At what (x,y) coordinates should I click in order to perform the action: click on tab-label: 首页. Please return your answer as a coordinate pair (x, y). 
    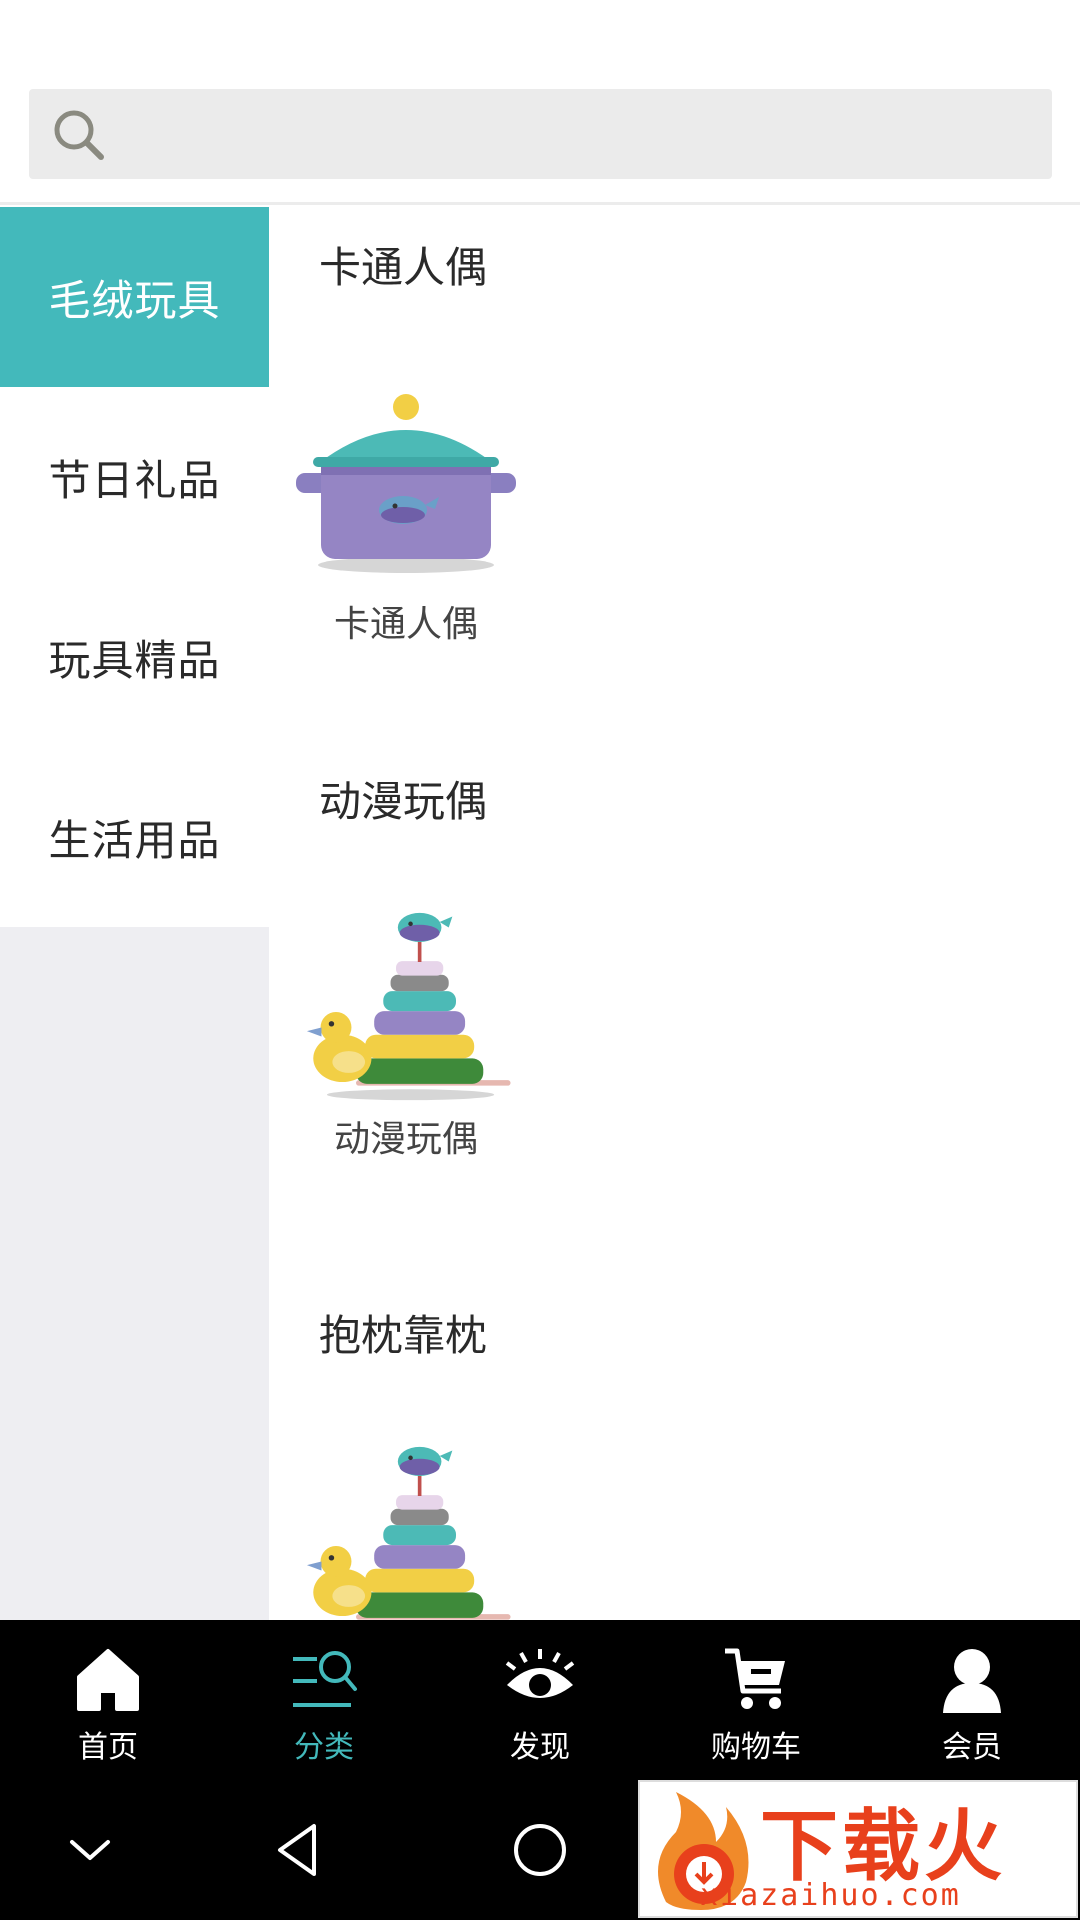
    Looking at the image, I should click on (108, 1747).